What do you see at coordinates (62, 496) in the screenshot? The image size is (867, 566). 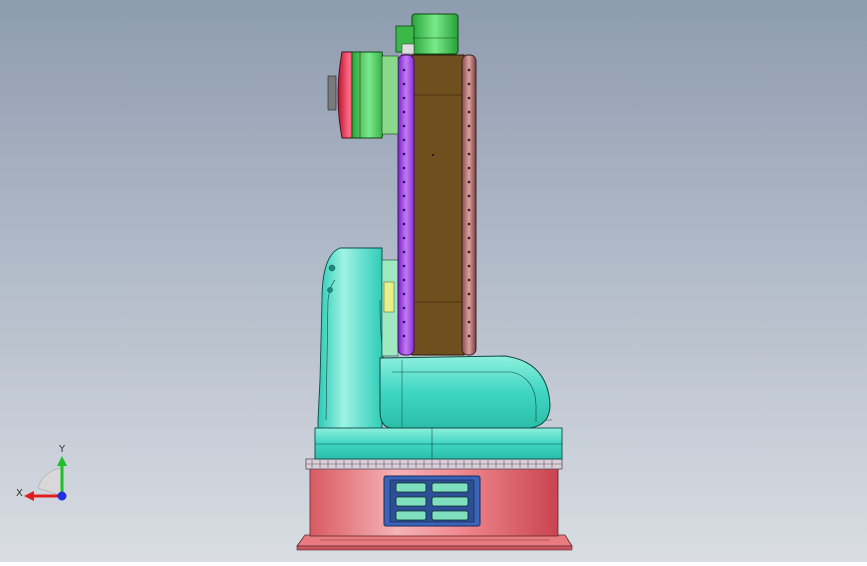 I see `z-axis-dot` at bounding box center [62, 496].